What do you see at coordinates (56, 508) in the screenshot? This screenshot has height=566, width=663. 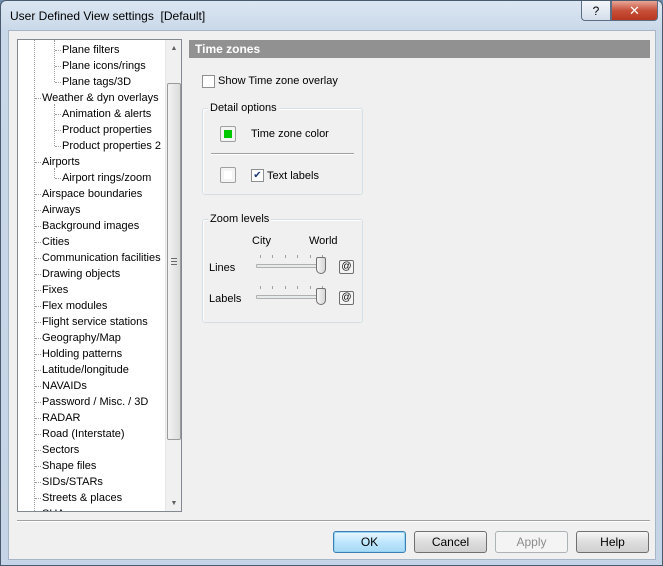 I see `tree-item: SUAs` at bounding box center [56, 508].